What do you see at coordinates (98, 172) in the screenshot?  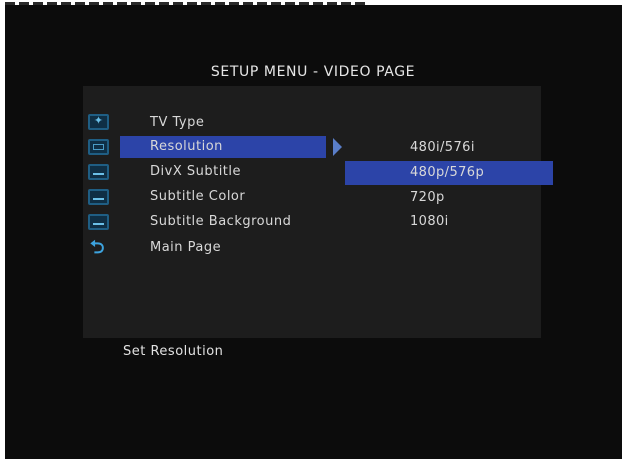 I see `subtitle-icon` at bounding box center [98, 172].